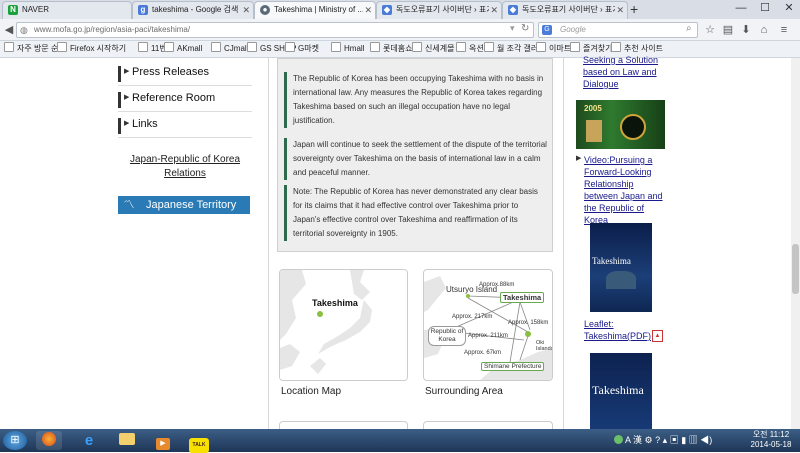  I want to click on site-icon: ◆, so click(387, 10).